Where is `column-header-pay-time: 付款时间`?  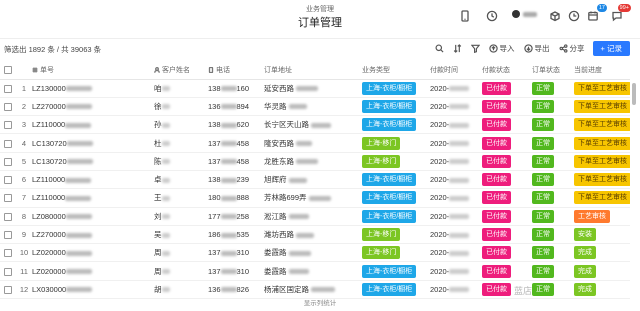
column-header-pay-time: 付款时间 is located at coordinates (456, 70).